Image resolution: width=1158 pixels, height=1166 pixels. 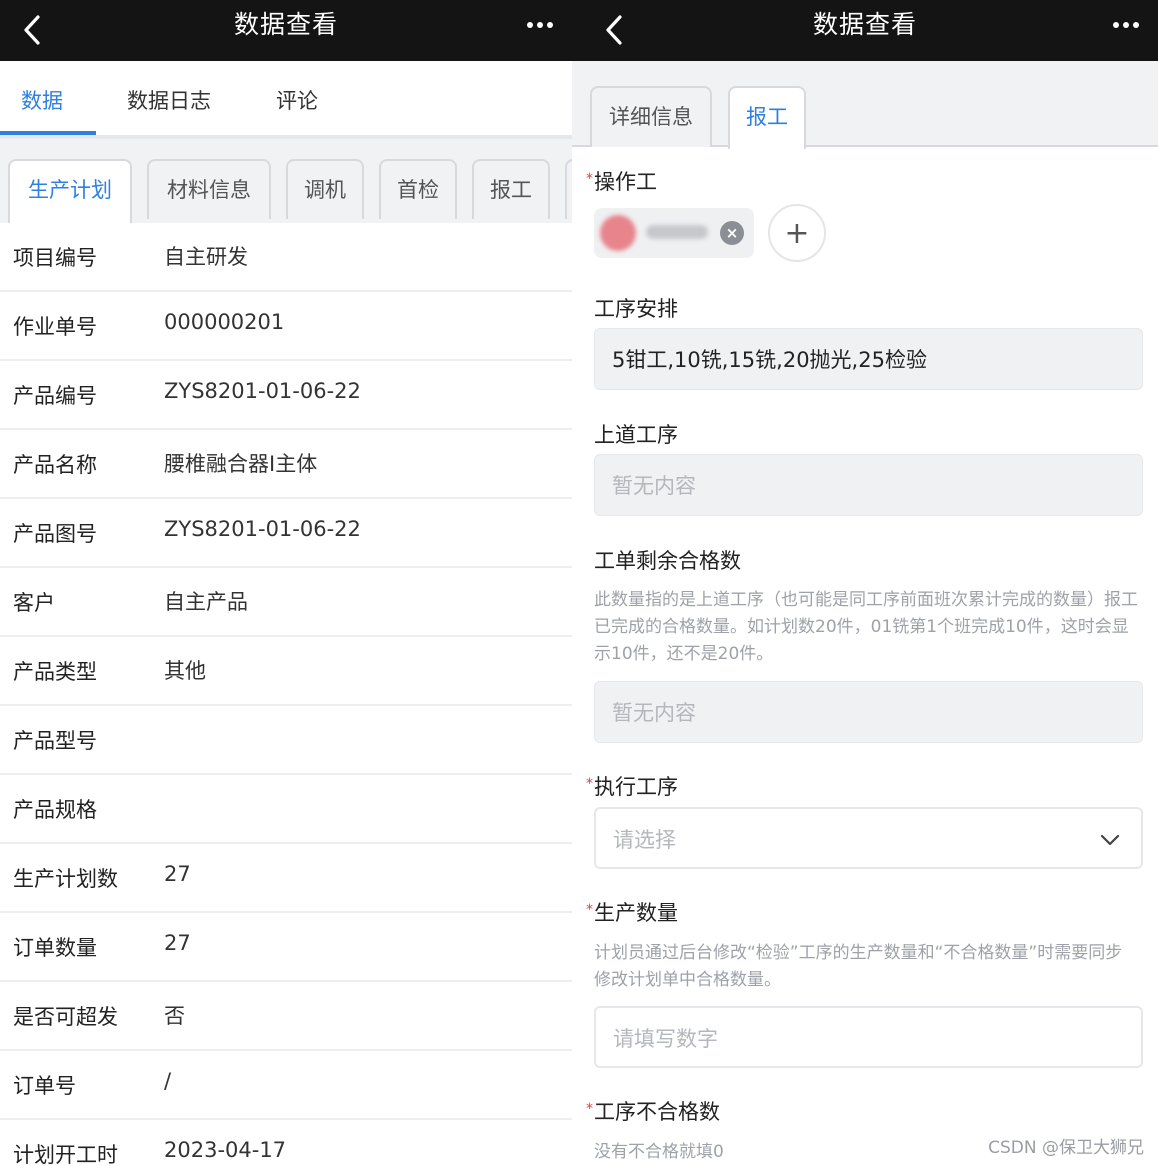 I want to click on tab-comments: 评论, so click(x=297, y=100).